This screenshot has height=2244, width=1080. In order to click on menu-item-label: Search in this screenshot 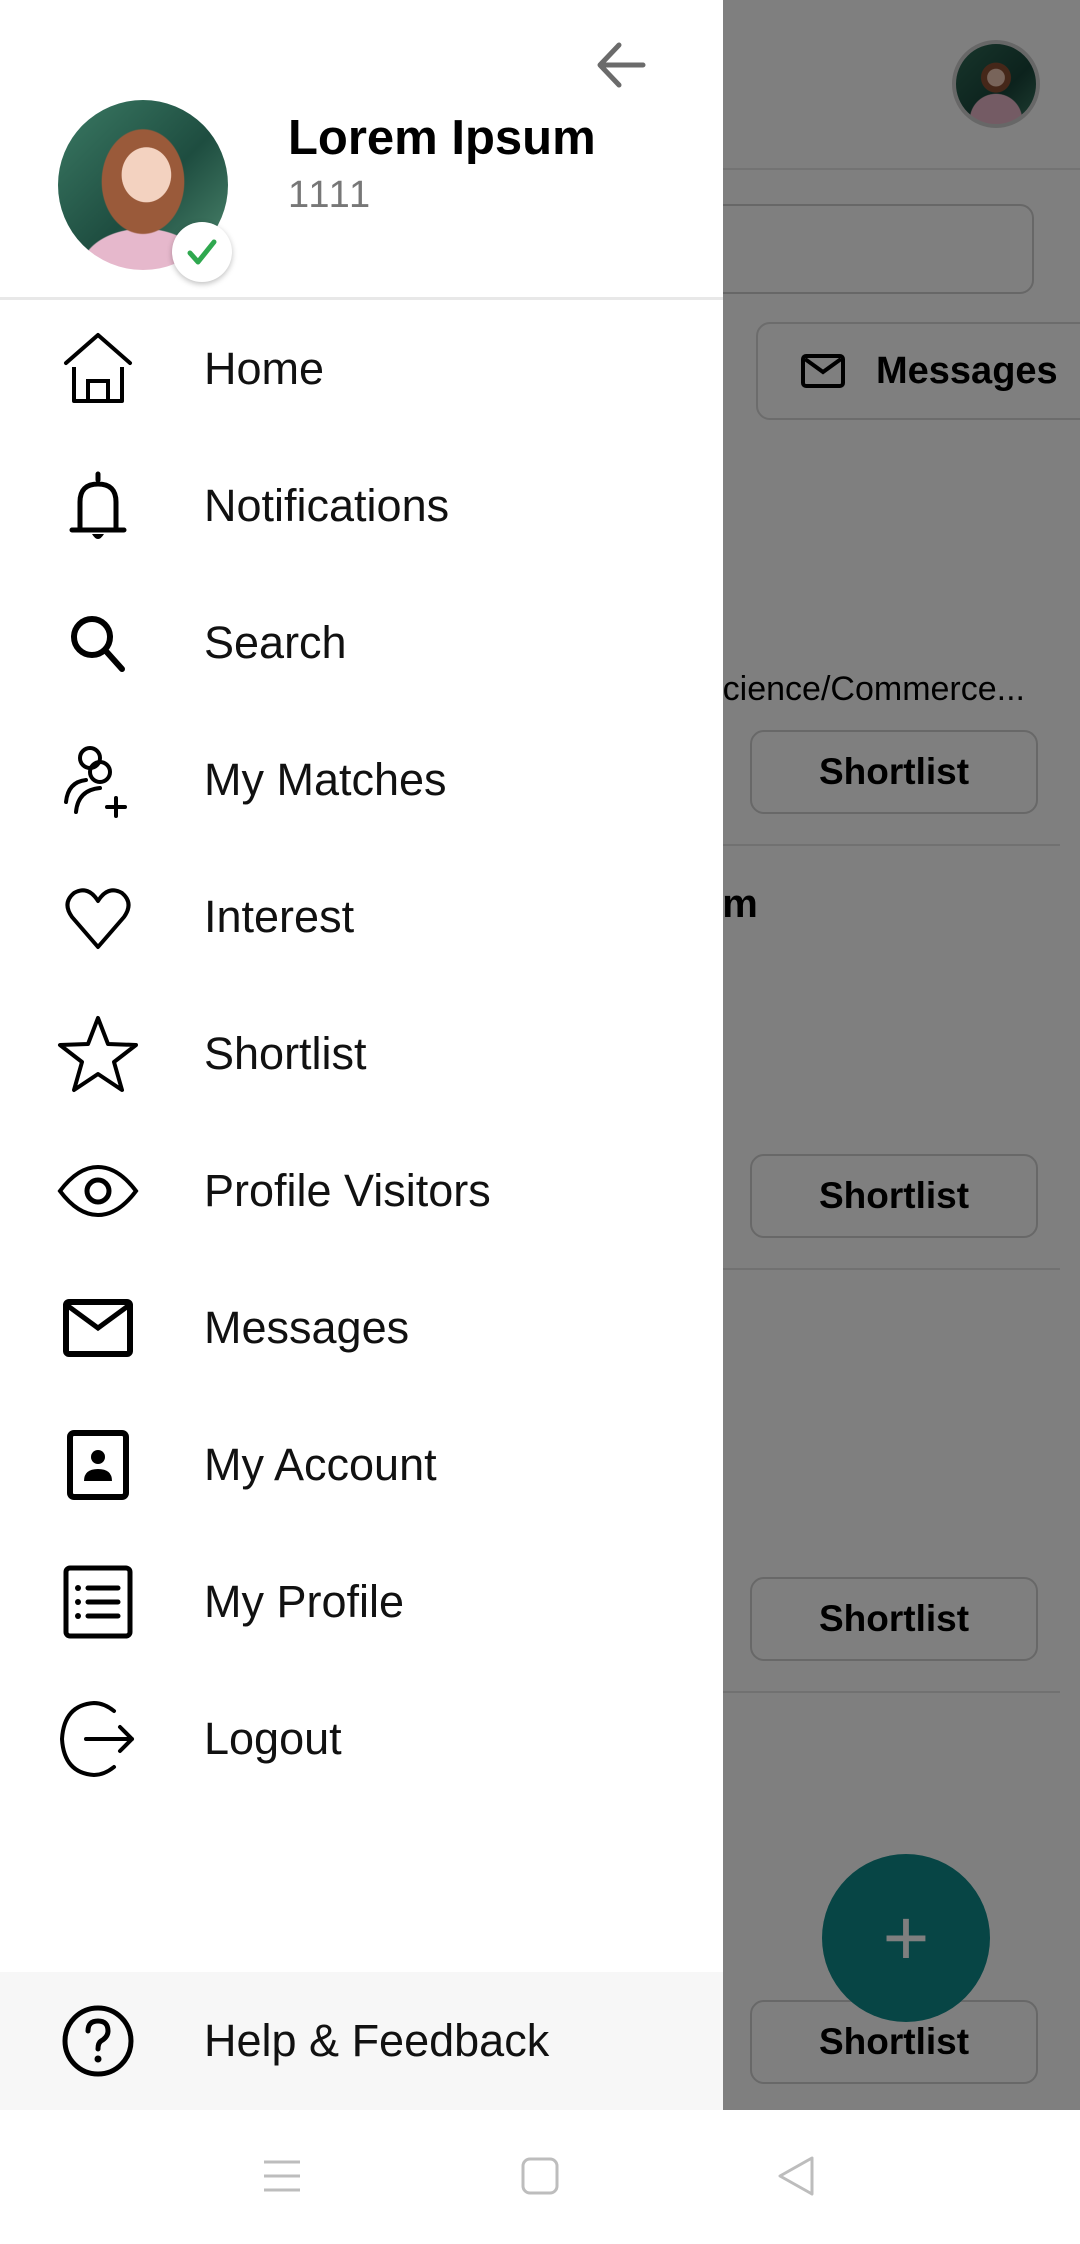, I will do `click(275, 642)`.